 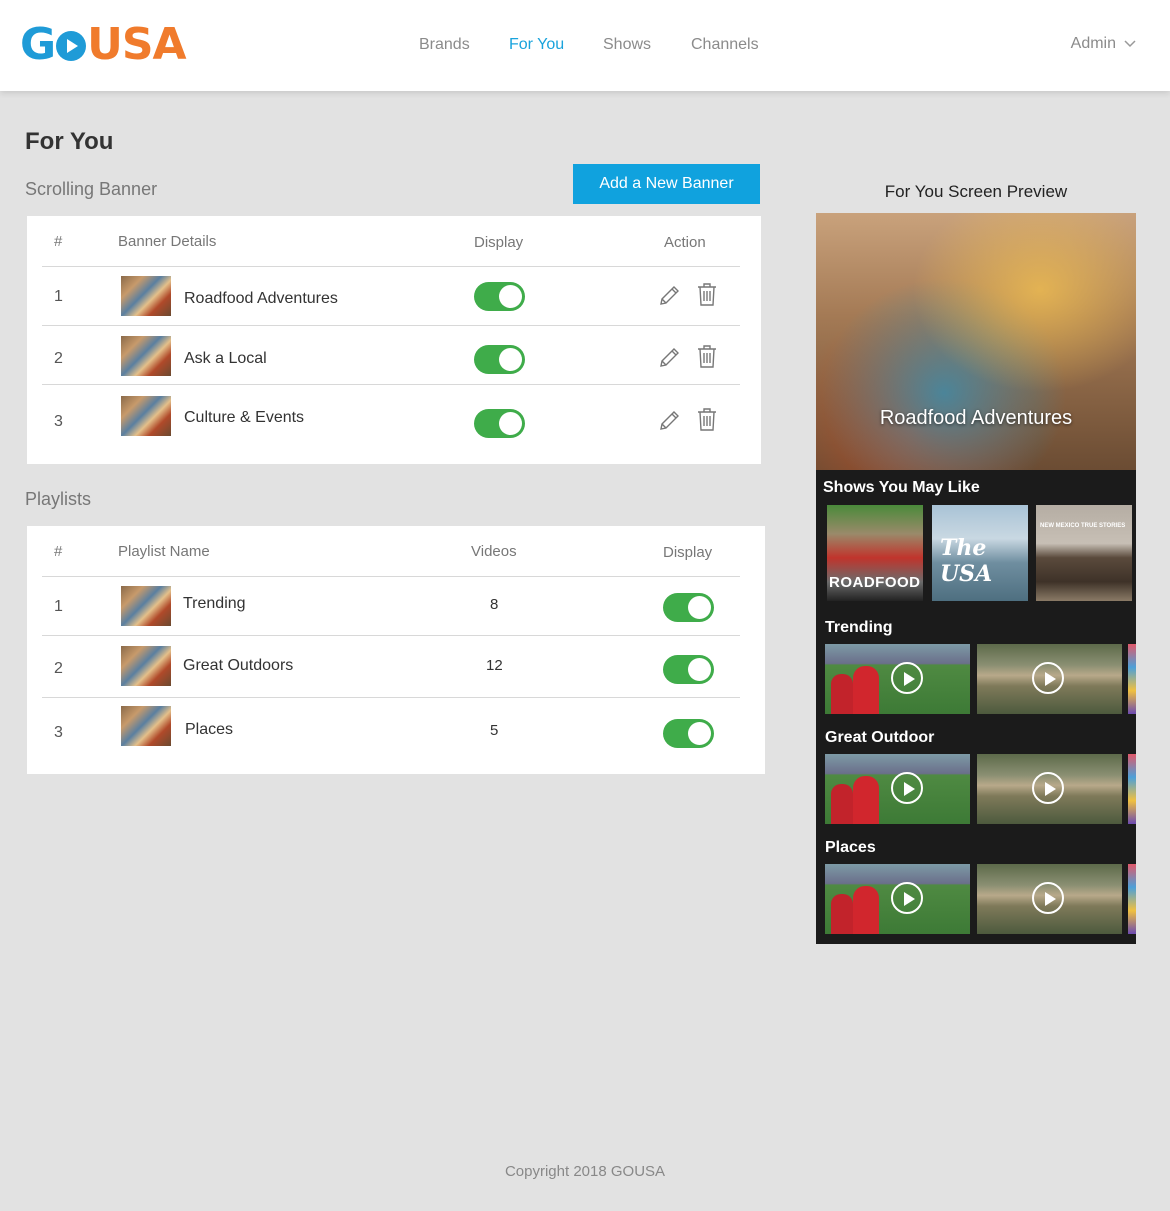 What do you see at coordinates (391, 417) in the screenshot?
I see `table-row: 3 Culture & Events` at bounding box center [391, 417].